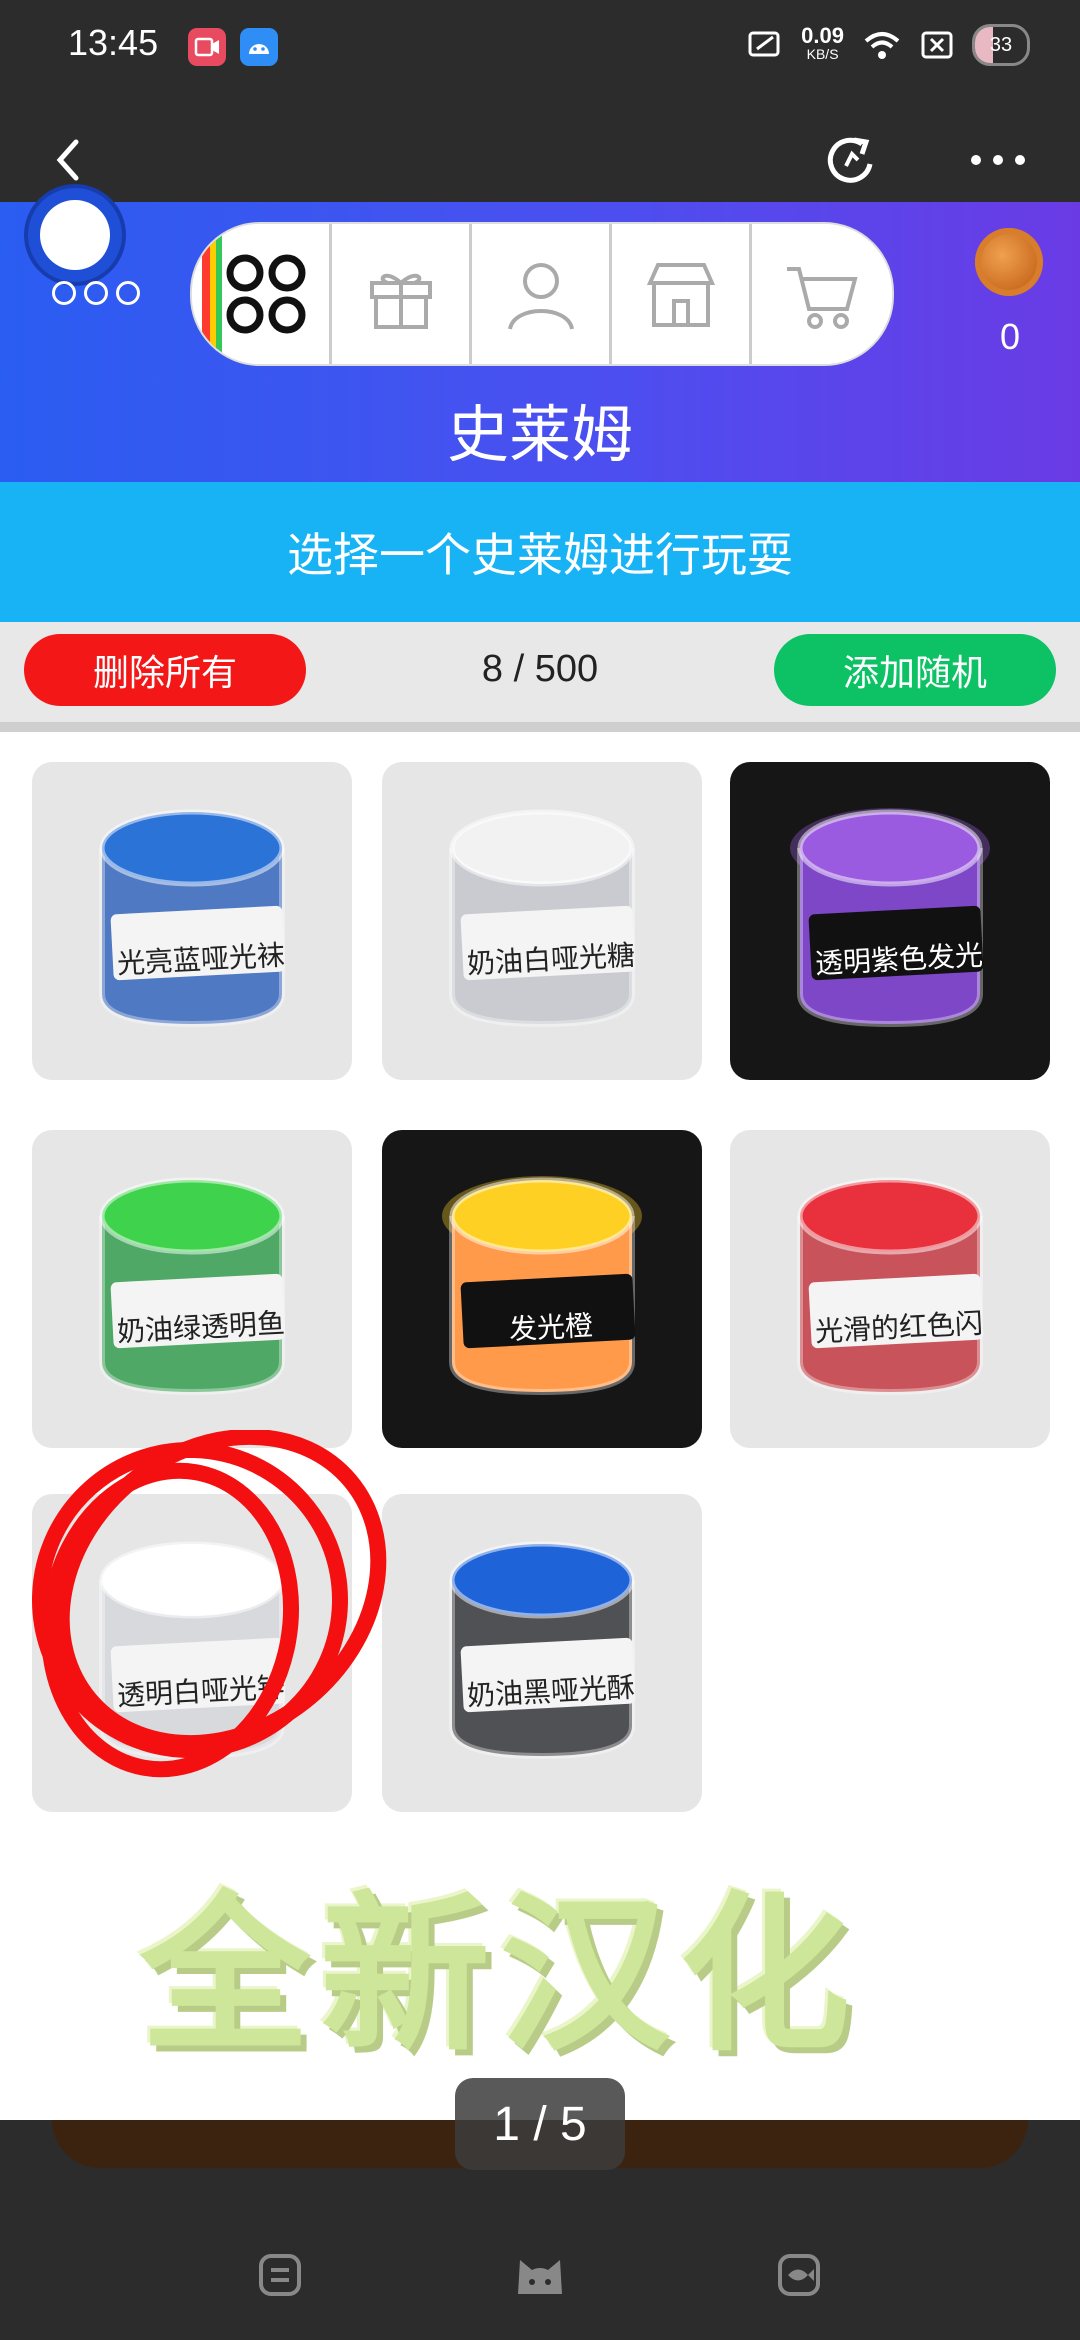 The height and width of the screenshot is (2340, 1080). I want to click on slime-card: 奶油白哑光糖, so click(542, 921).